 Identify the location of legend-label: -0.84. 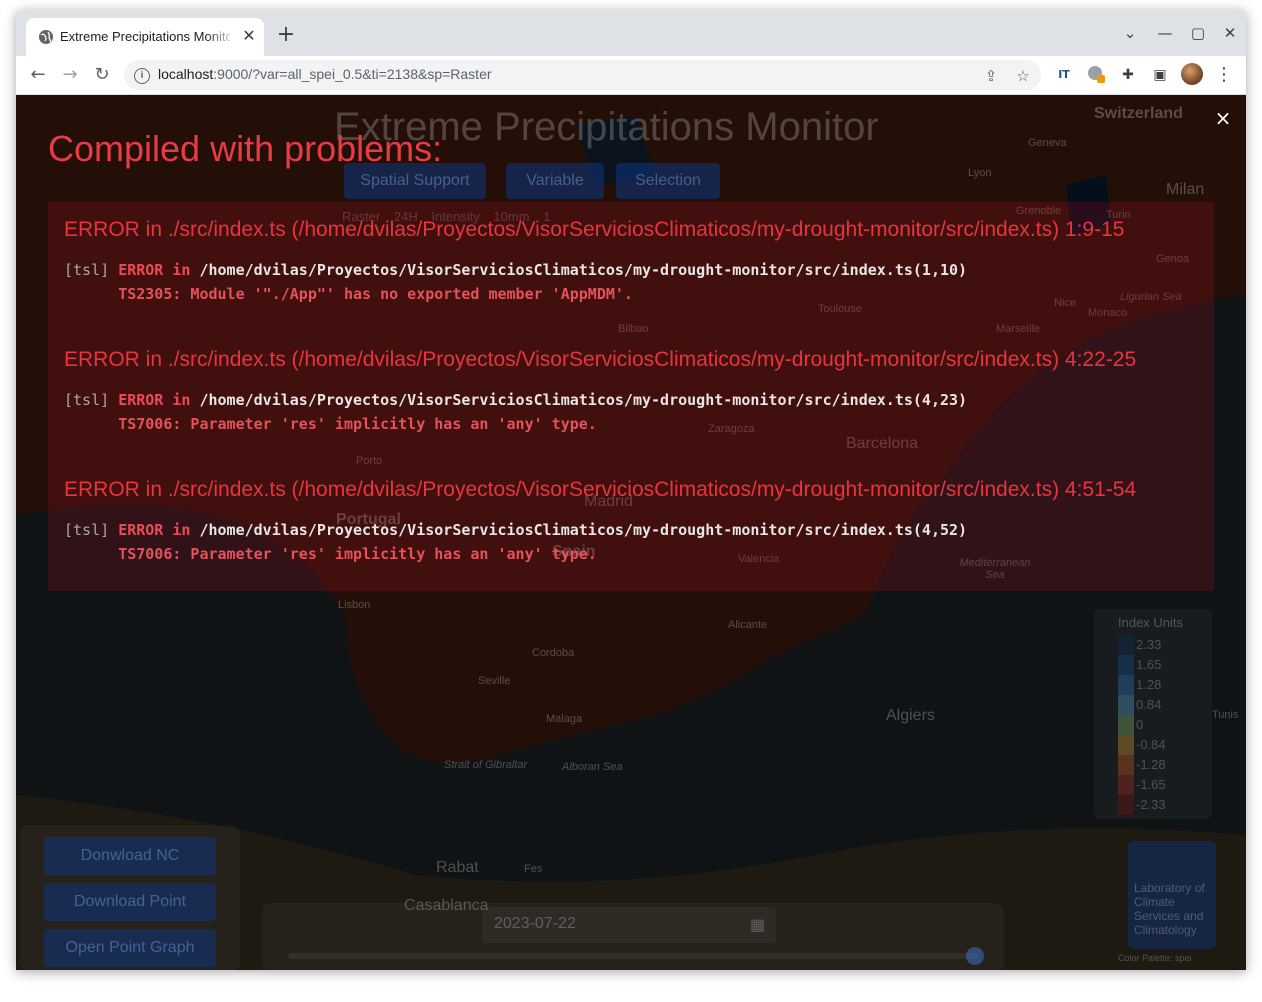
(1151, 744).